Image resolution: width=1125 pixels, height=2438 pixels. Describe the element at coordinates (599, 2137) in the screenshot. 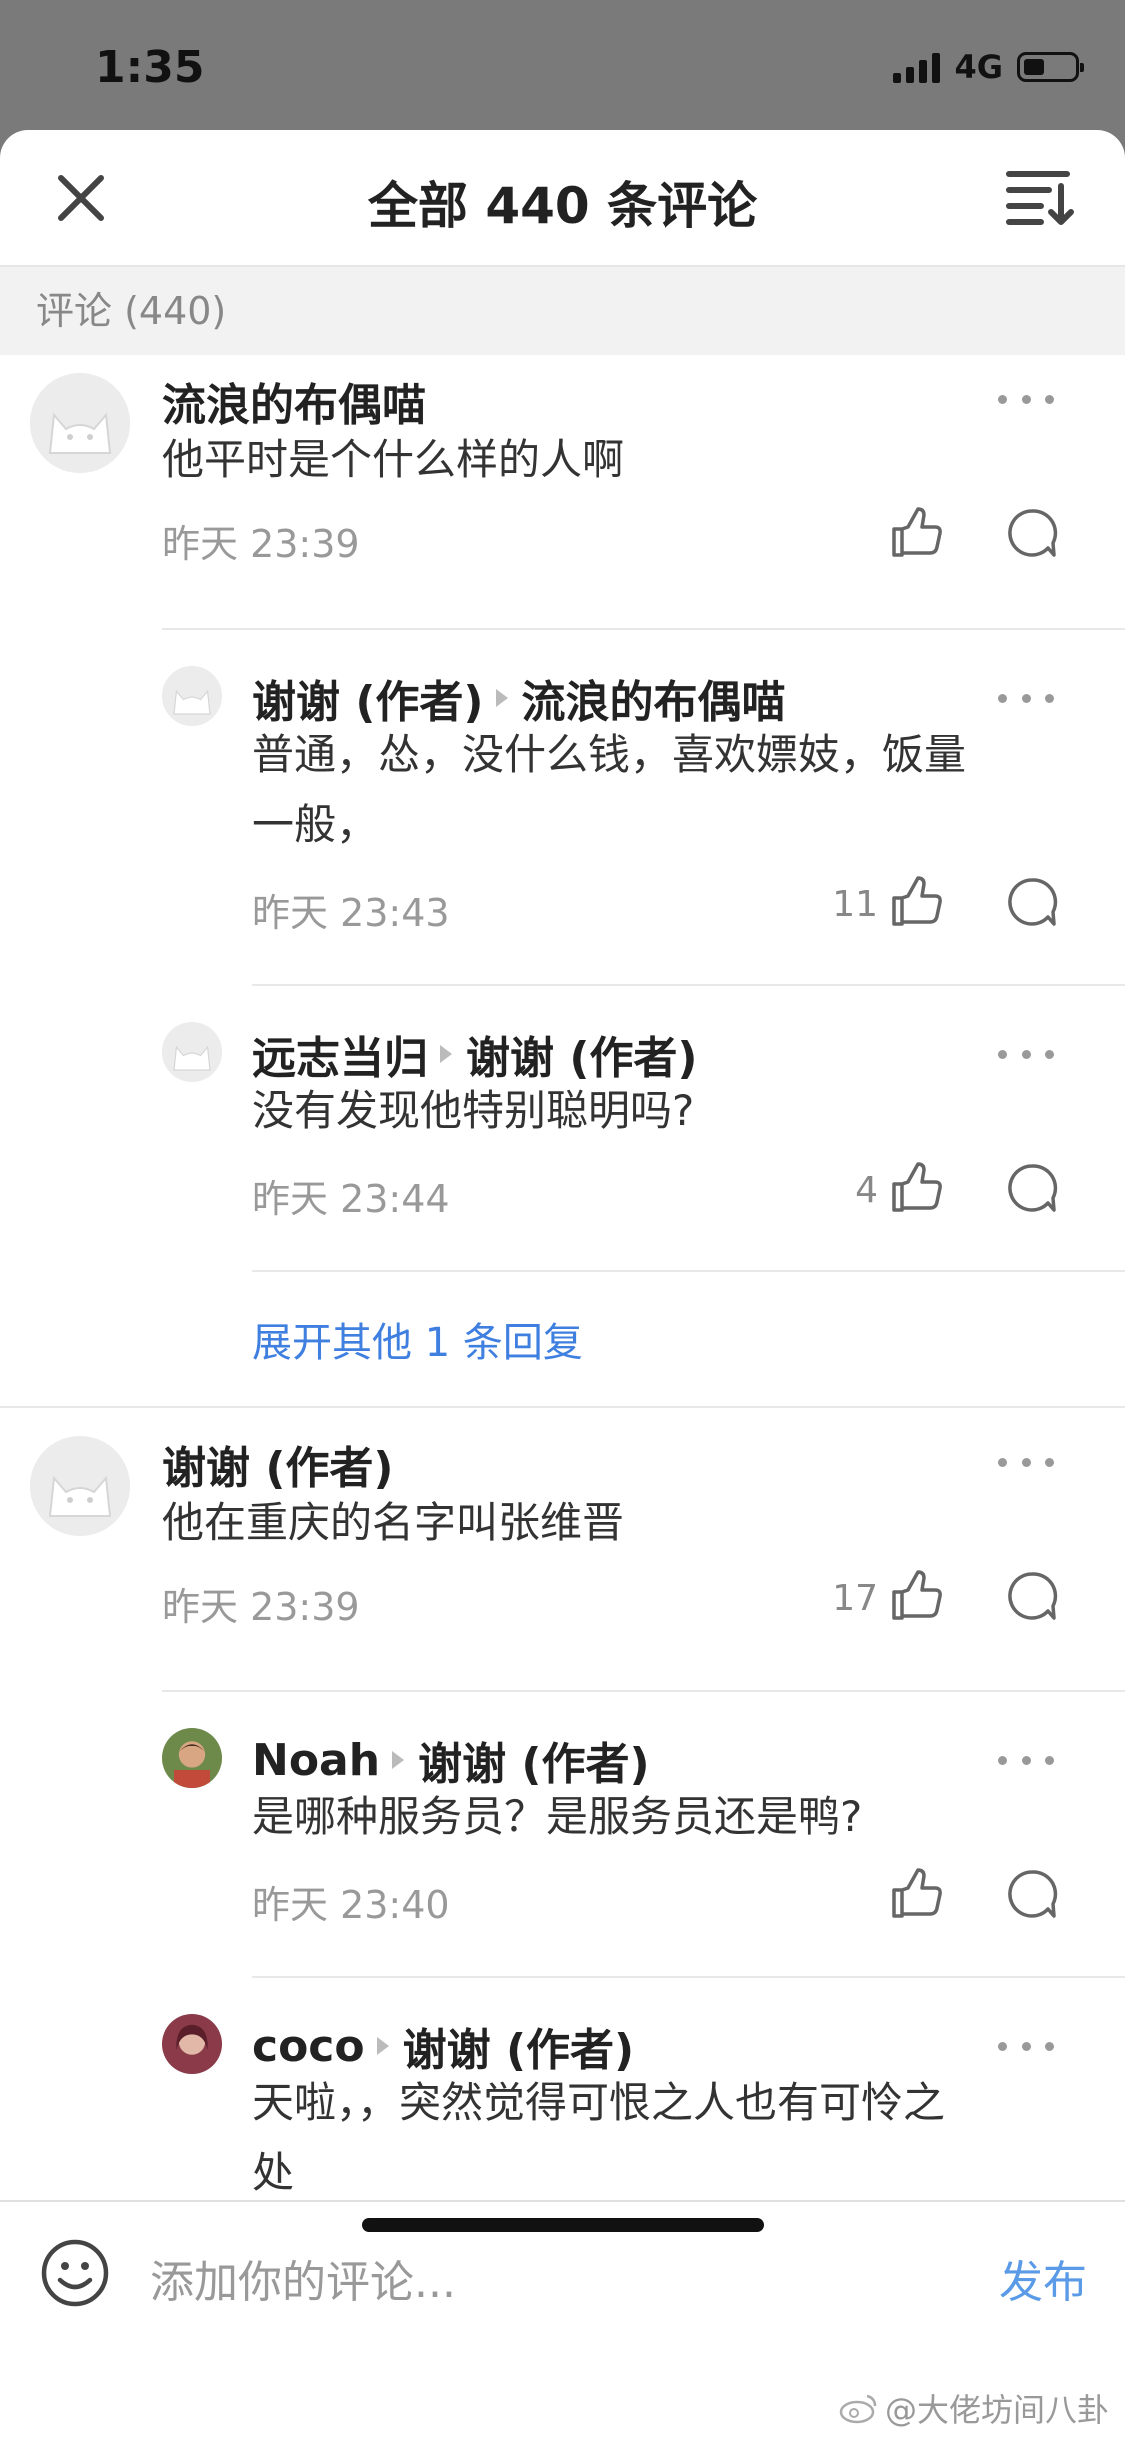

I see `reply-text: 天啦，，突然觉得可恨之人也有可怜之处` at that location.